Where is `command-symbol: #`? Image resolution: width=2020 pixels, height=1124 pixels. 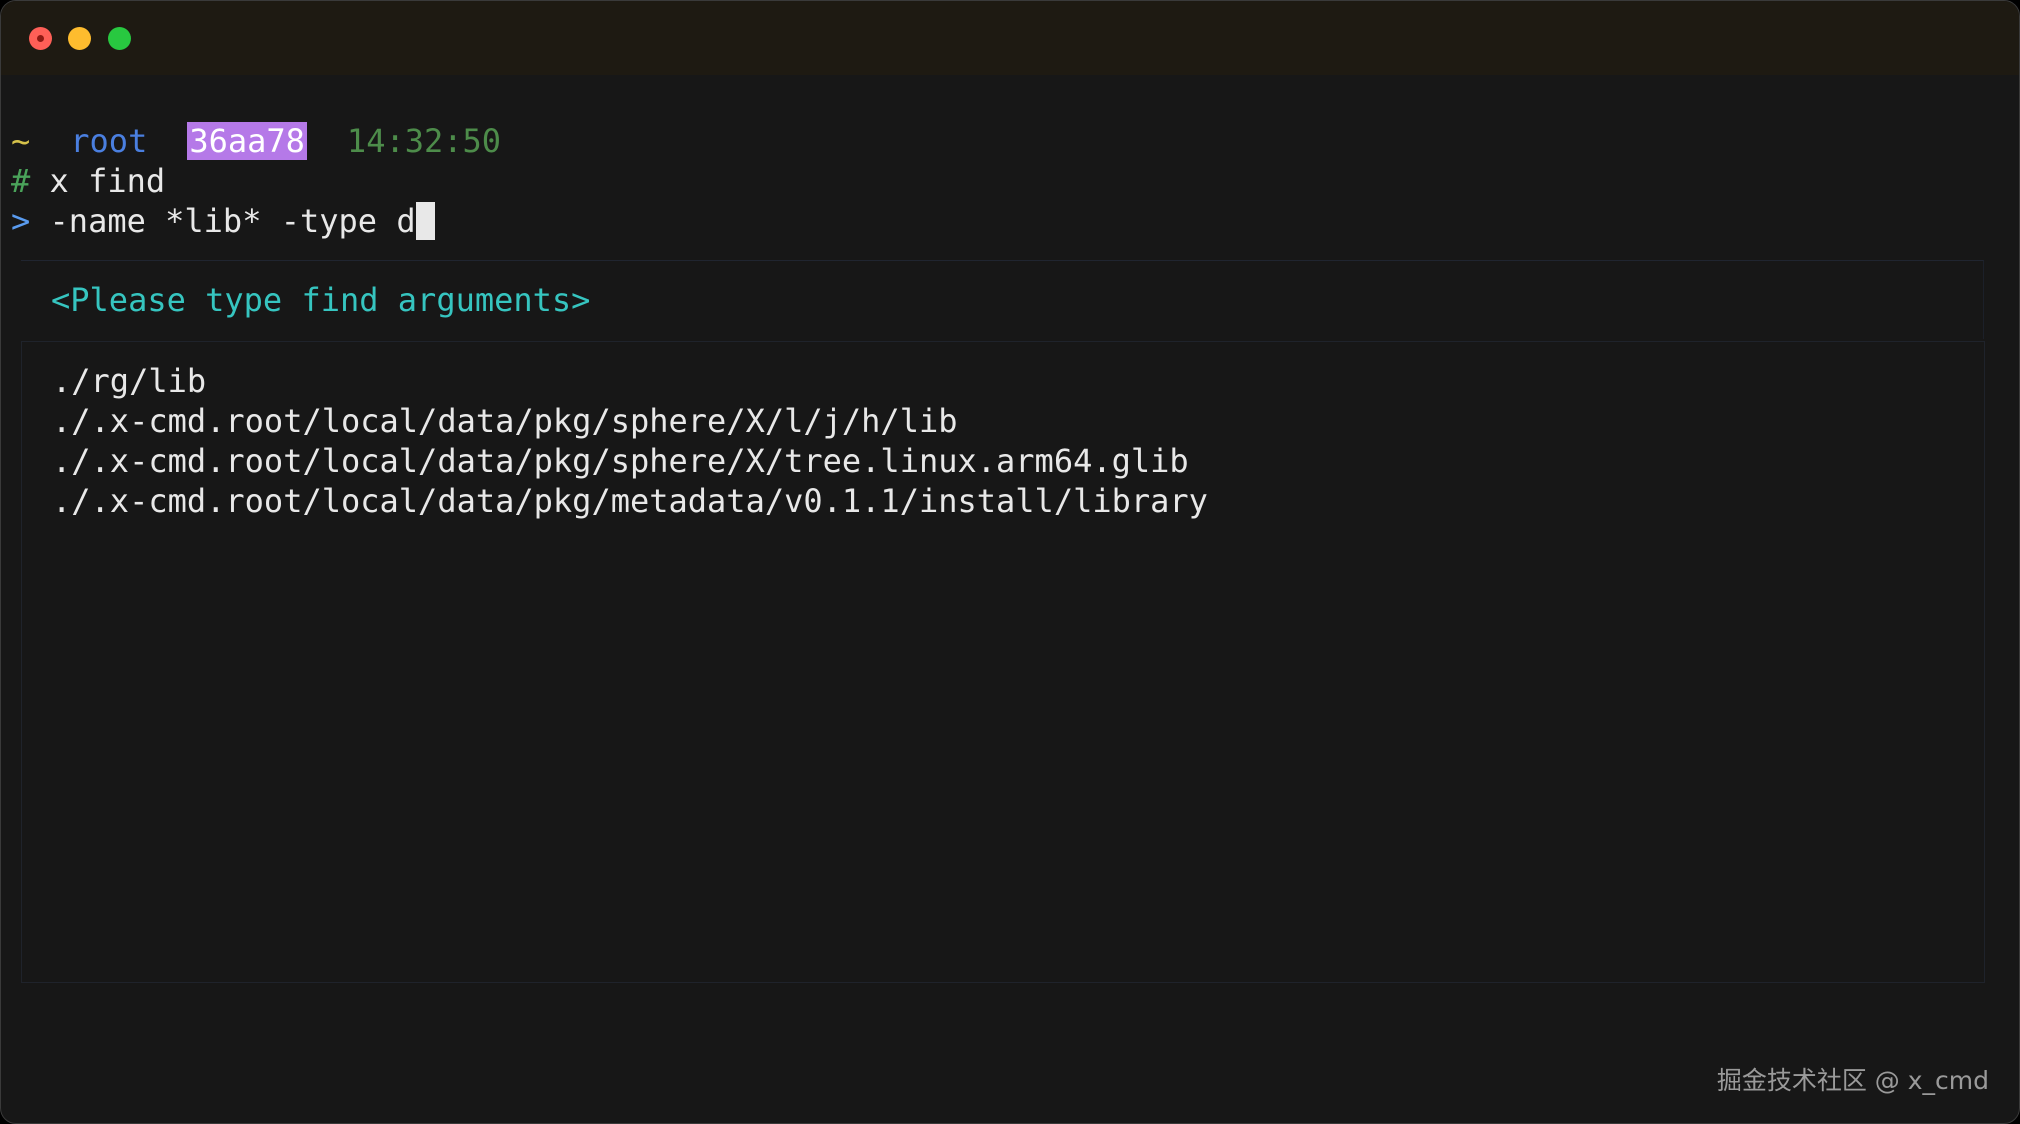 command-symbol: # is located at coordinates (21, 181).